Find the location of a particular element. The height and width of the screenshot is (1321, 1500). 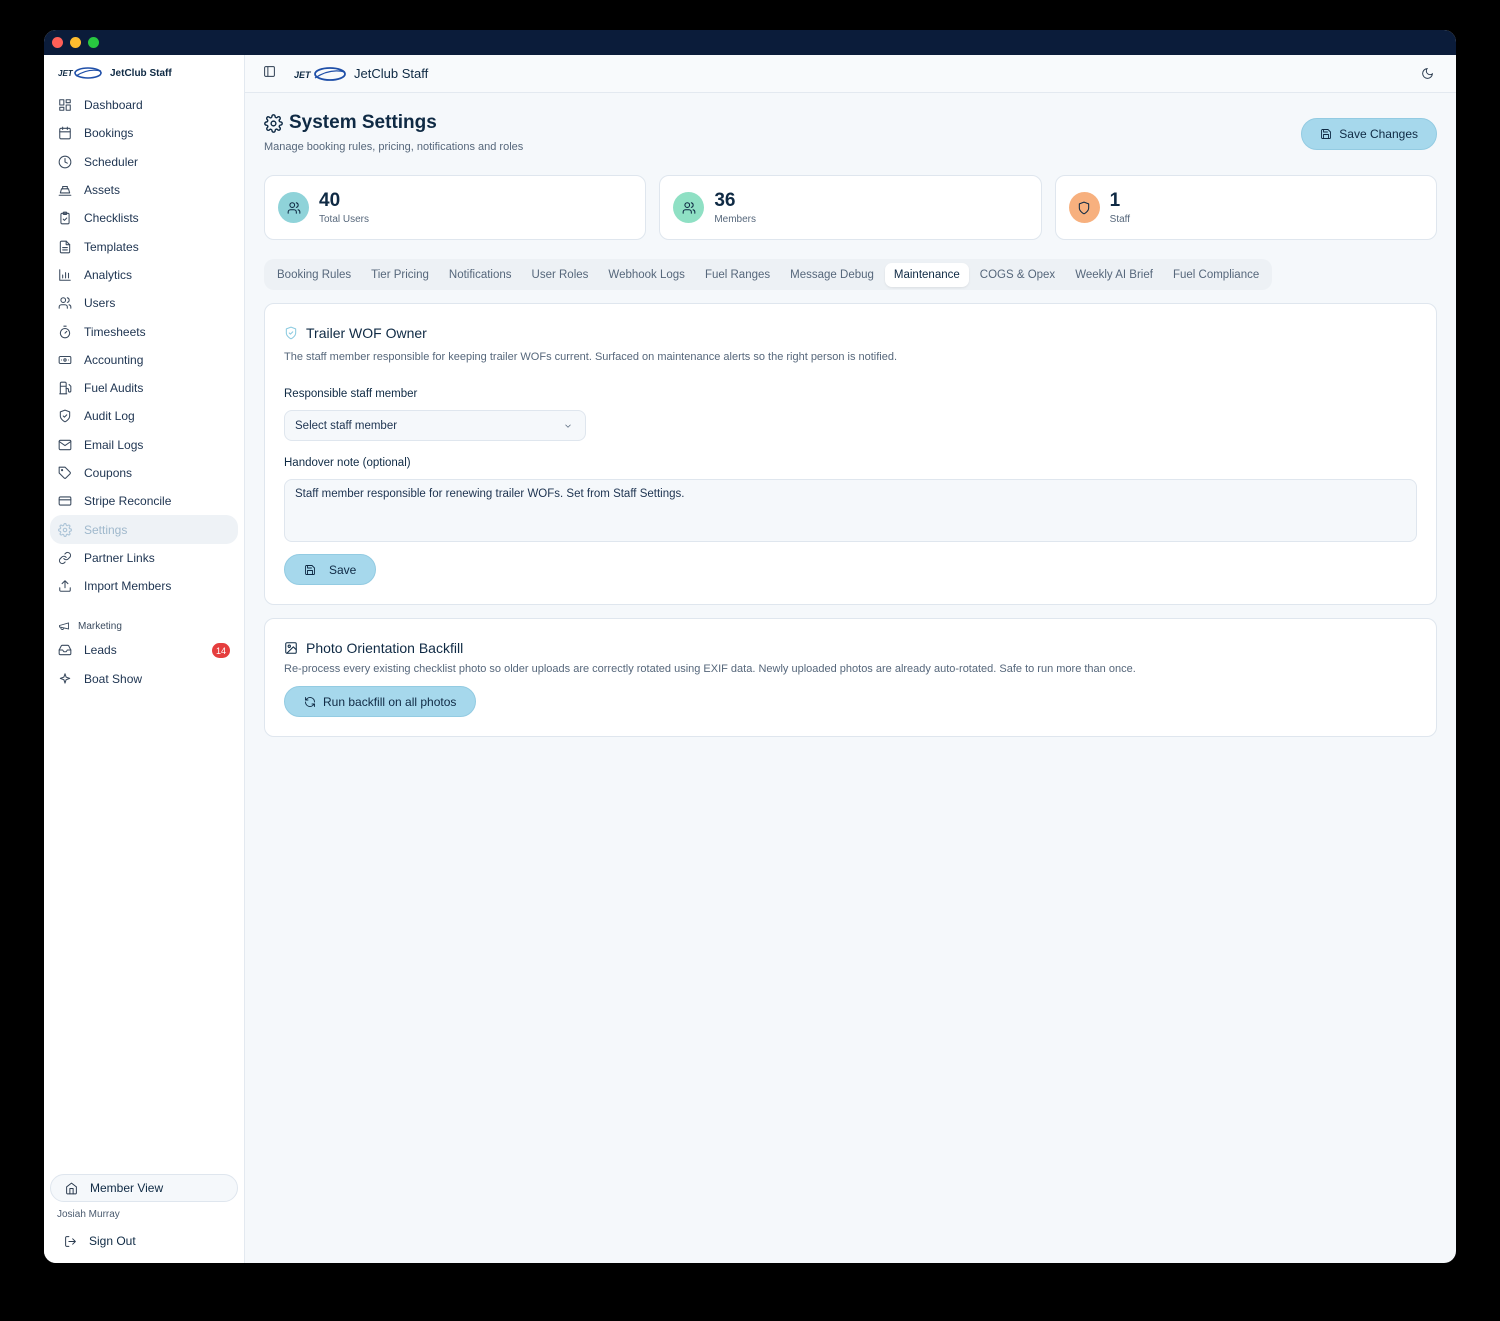

sidebar-item-label: Settings is located at coordinates (106, 529).